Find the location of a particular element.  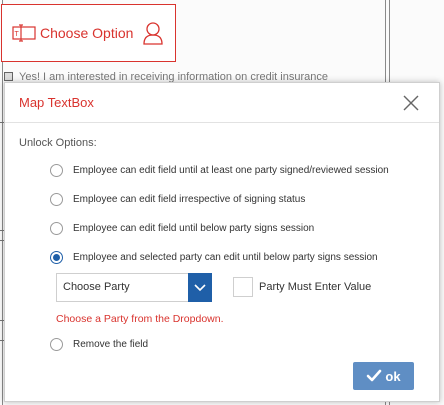

chevron-down-icon is located at coordinates (200, 287).